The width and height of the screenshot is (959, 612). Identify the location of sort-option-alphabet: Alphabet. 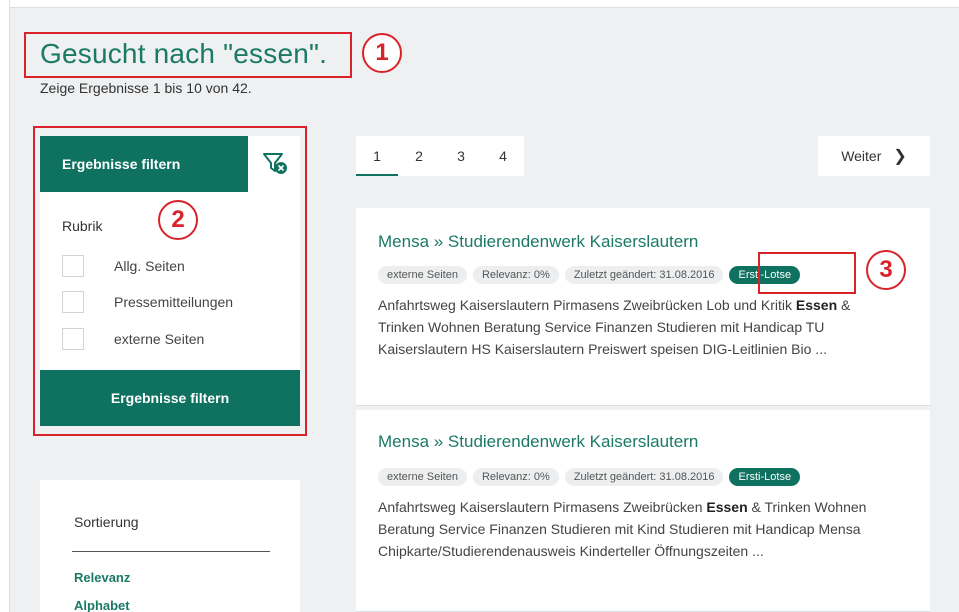
(102, 605).